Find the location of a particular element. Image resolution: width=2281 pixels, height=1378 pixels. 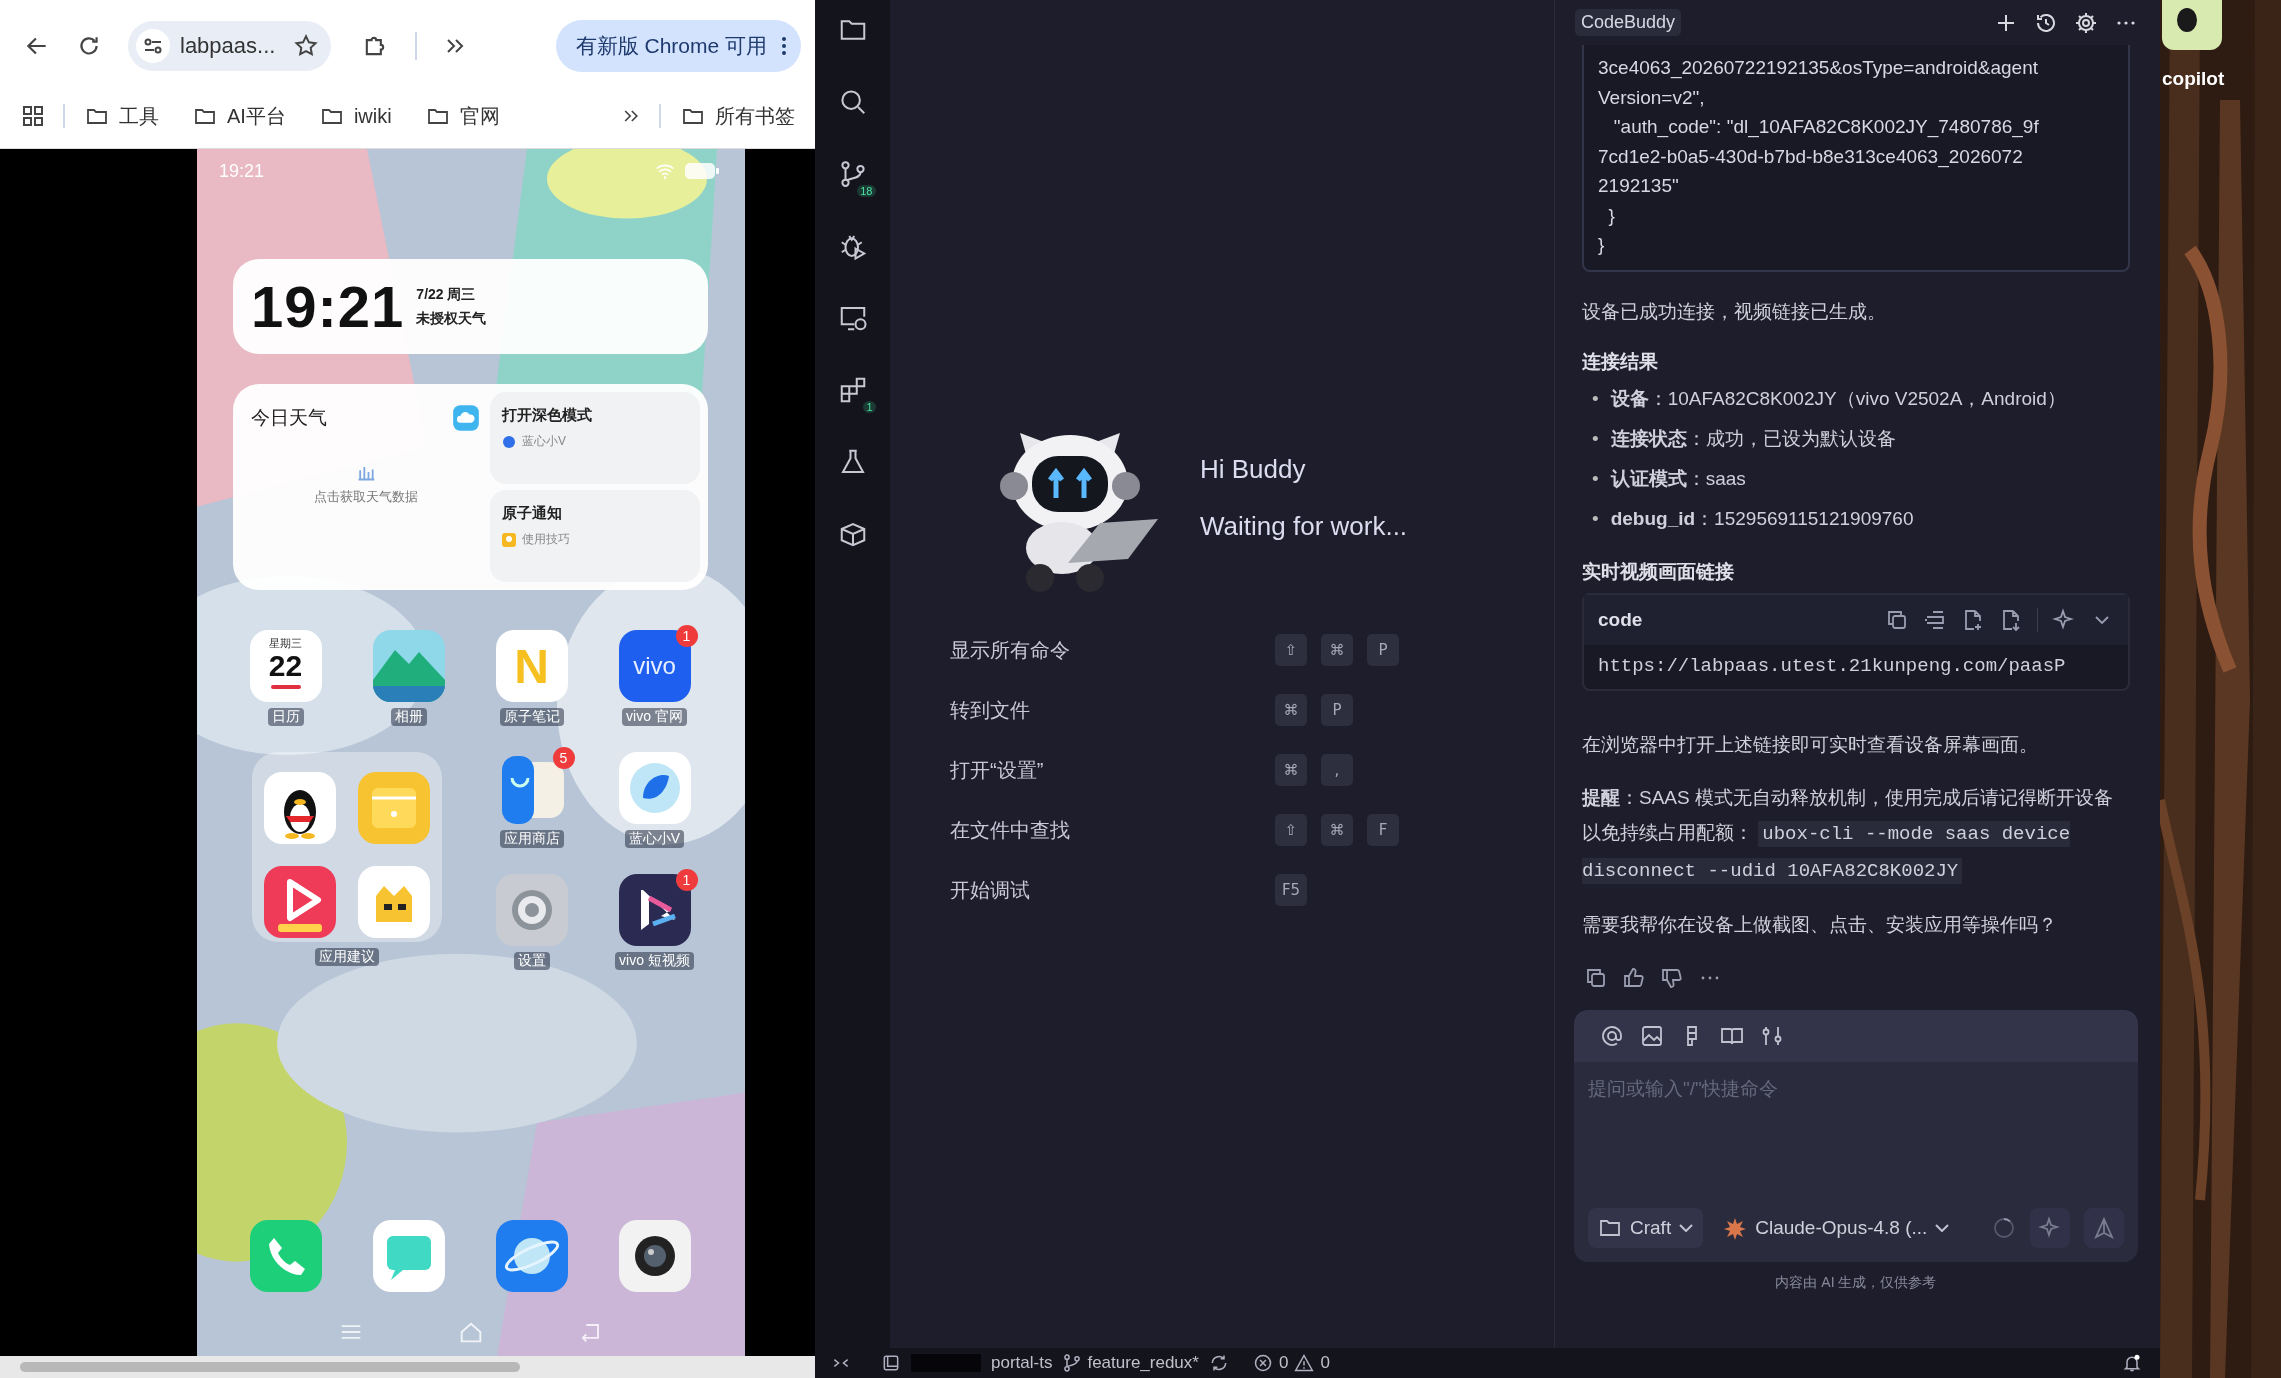

bookmark-folder: iwiki is located at coordinates (355, 116).